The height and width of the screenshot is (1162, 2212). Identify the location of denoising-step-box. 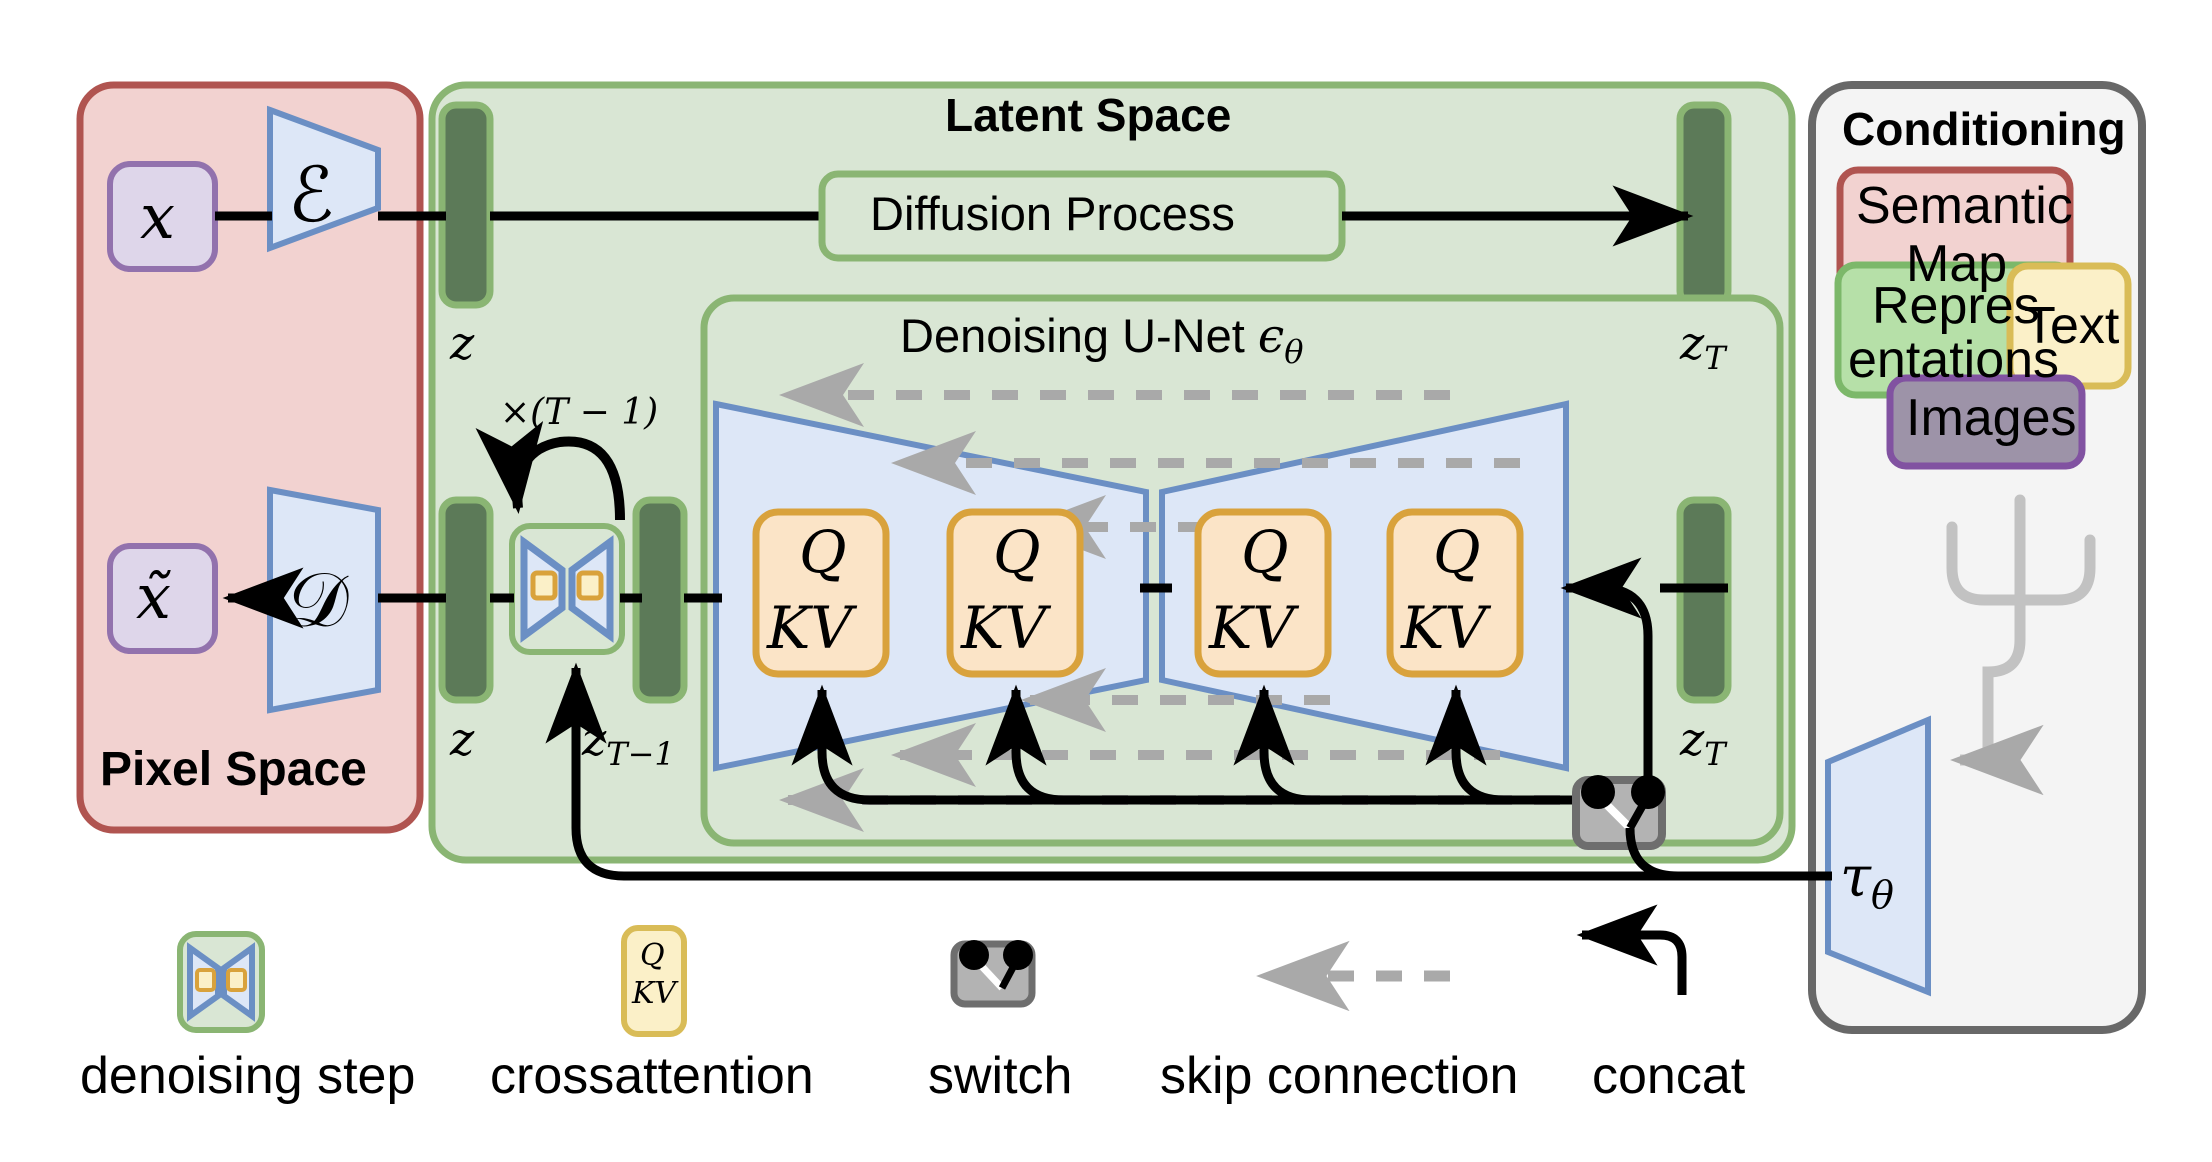
(567, 589).